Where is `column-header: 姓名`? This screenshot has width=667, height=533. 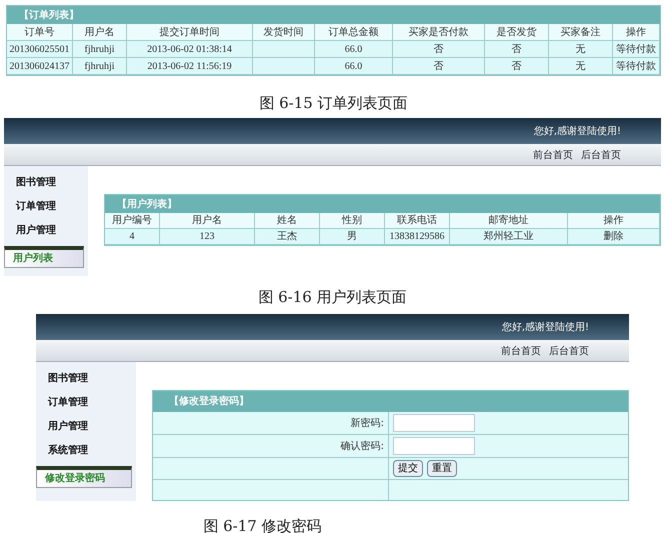
column-header: 姓名 is located at coordinates (287, 221).